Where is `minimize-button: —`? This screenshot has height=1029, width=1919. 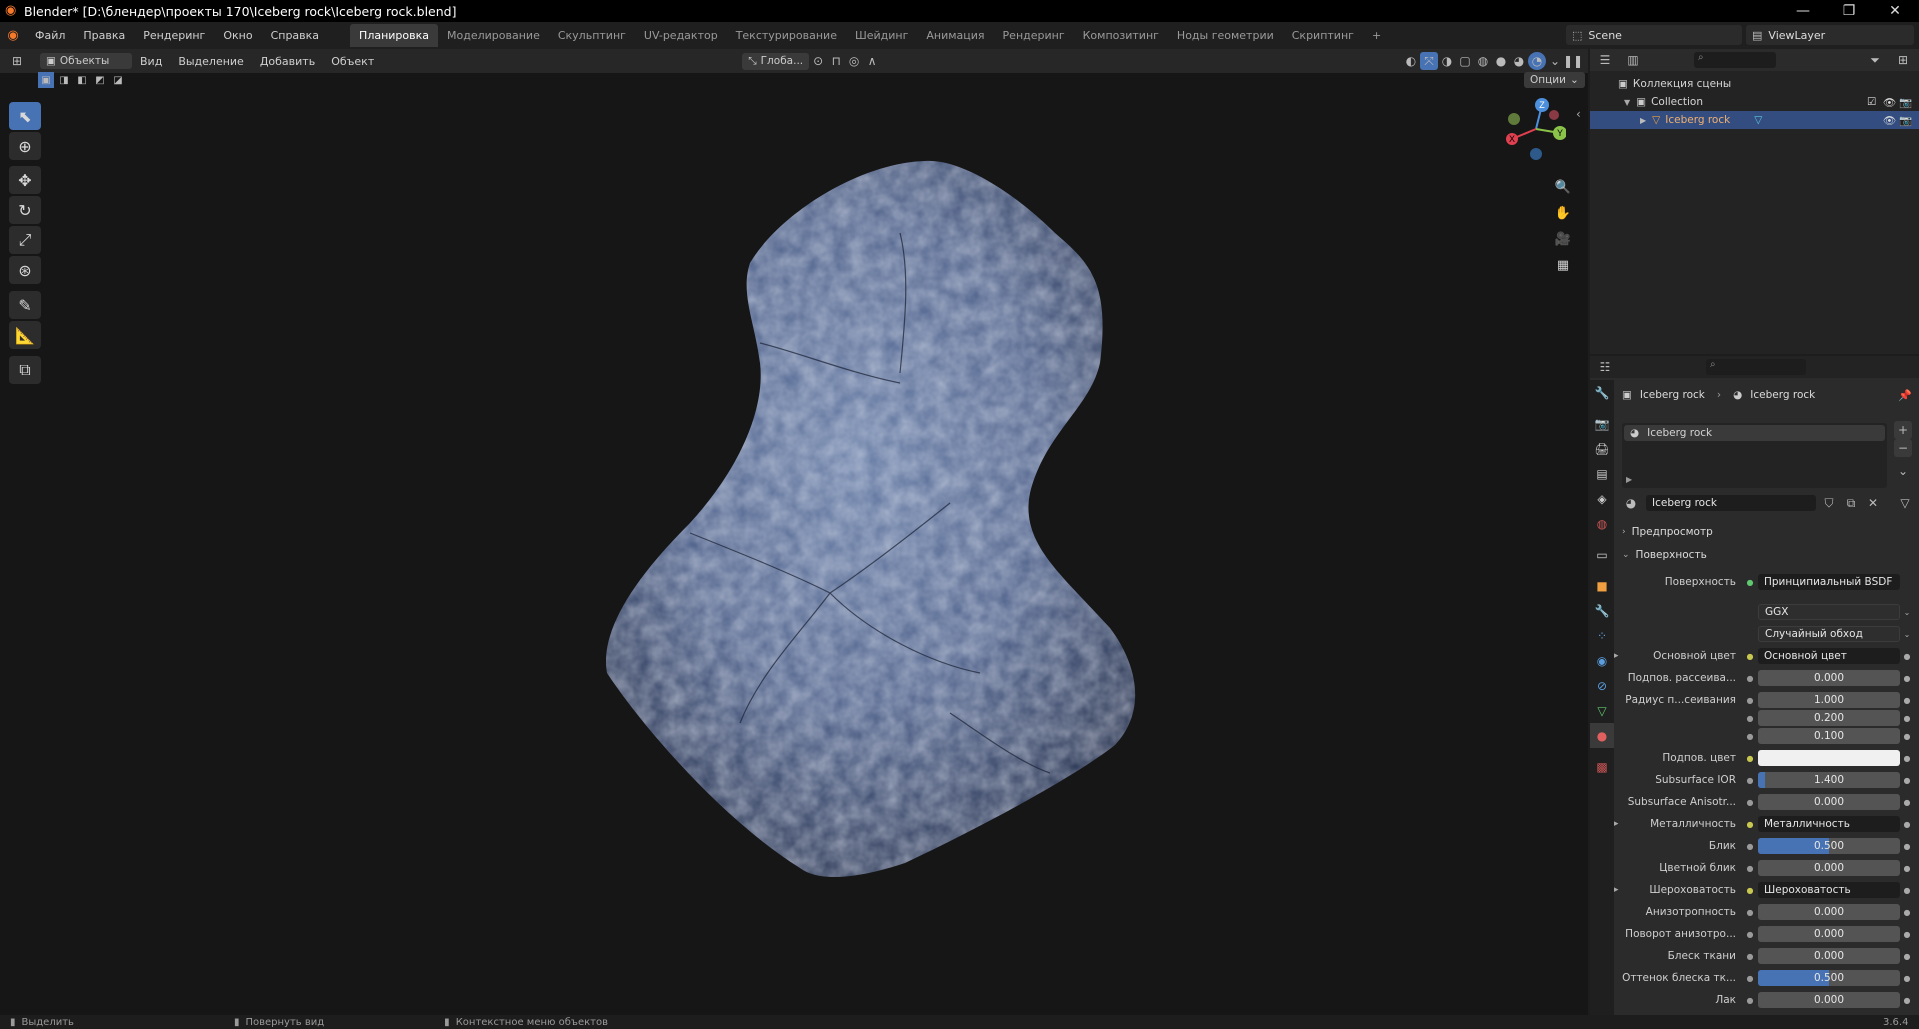
minimize-button: — is located at coordinates (1803, 11).